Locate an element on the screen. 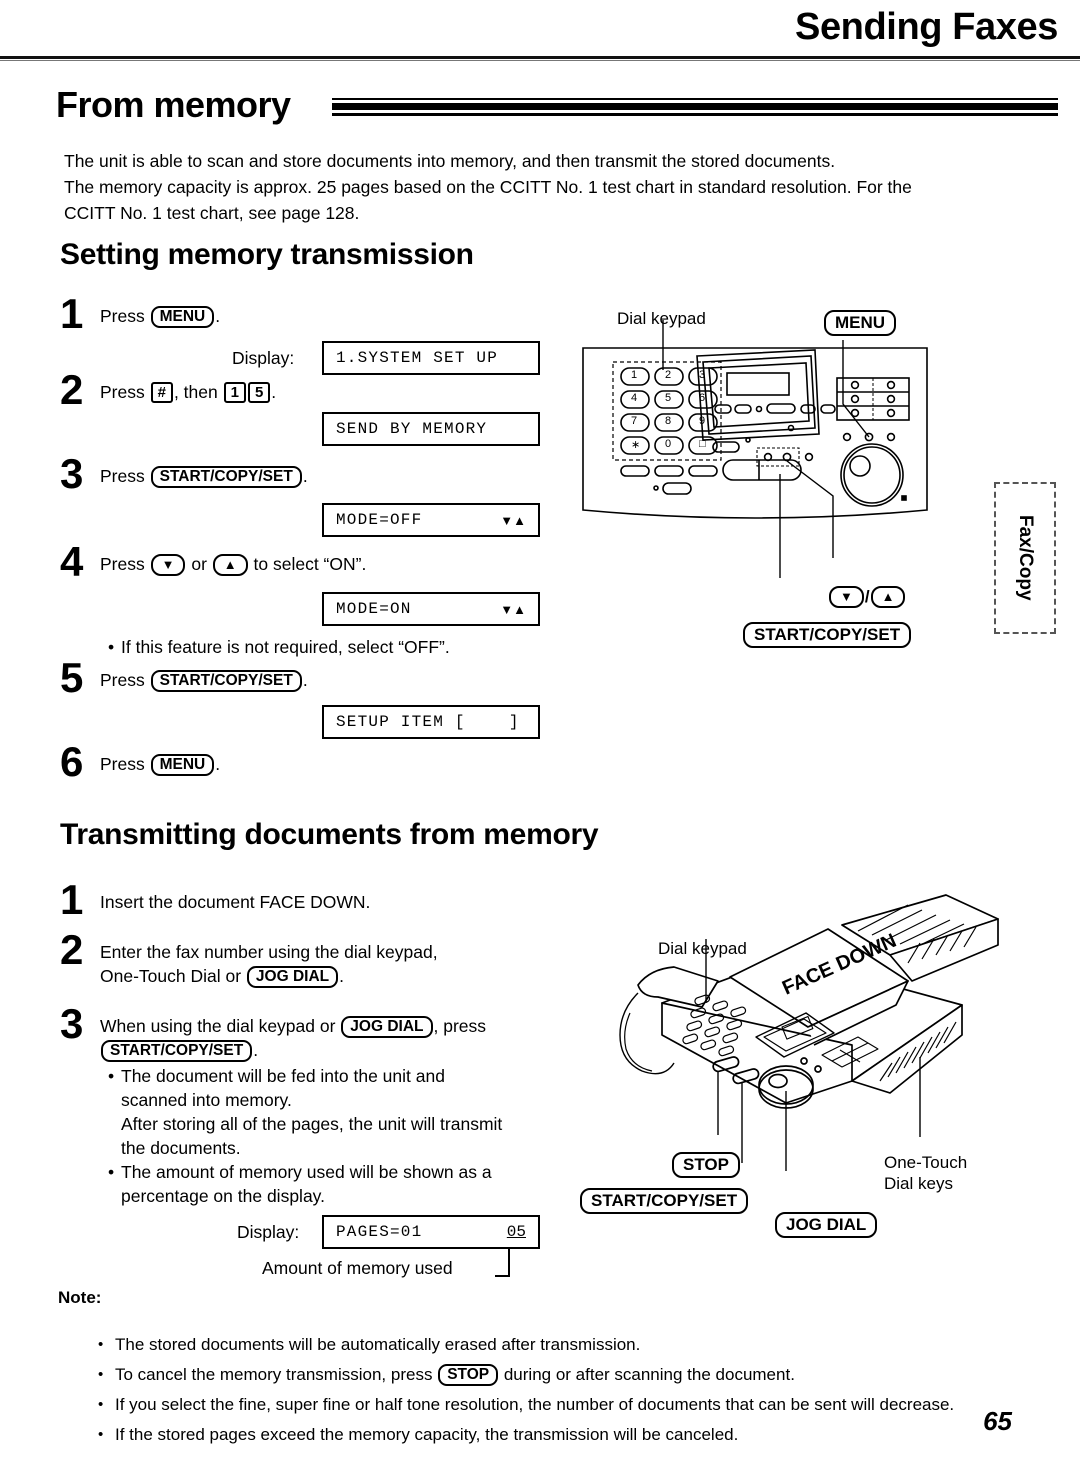  note-item-2-after: during or after scanning the document. is located at coordinates (649, 1374).